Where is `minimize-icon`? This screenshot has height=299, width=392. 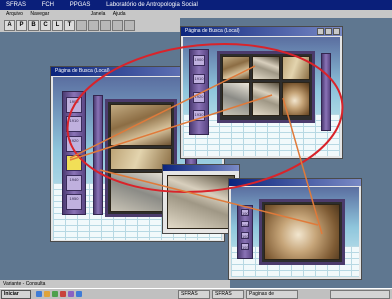
minimize-icon is located at coordinates (320, 31).